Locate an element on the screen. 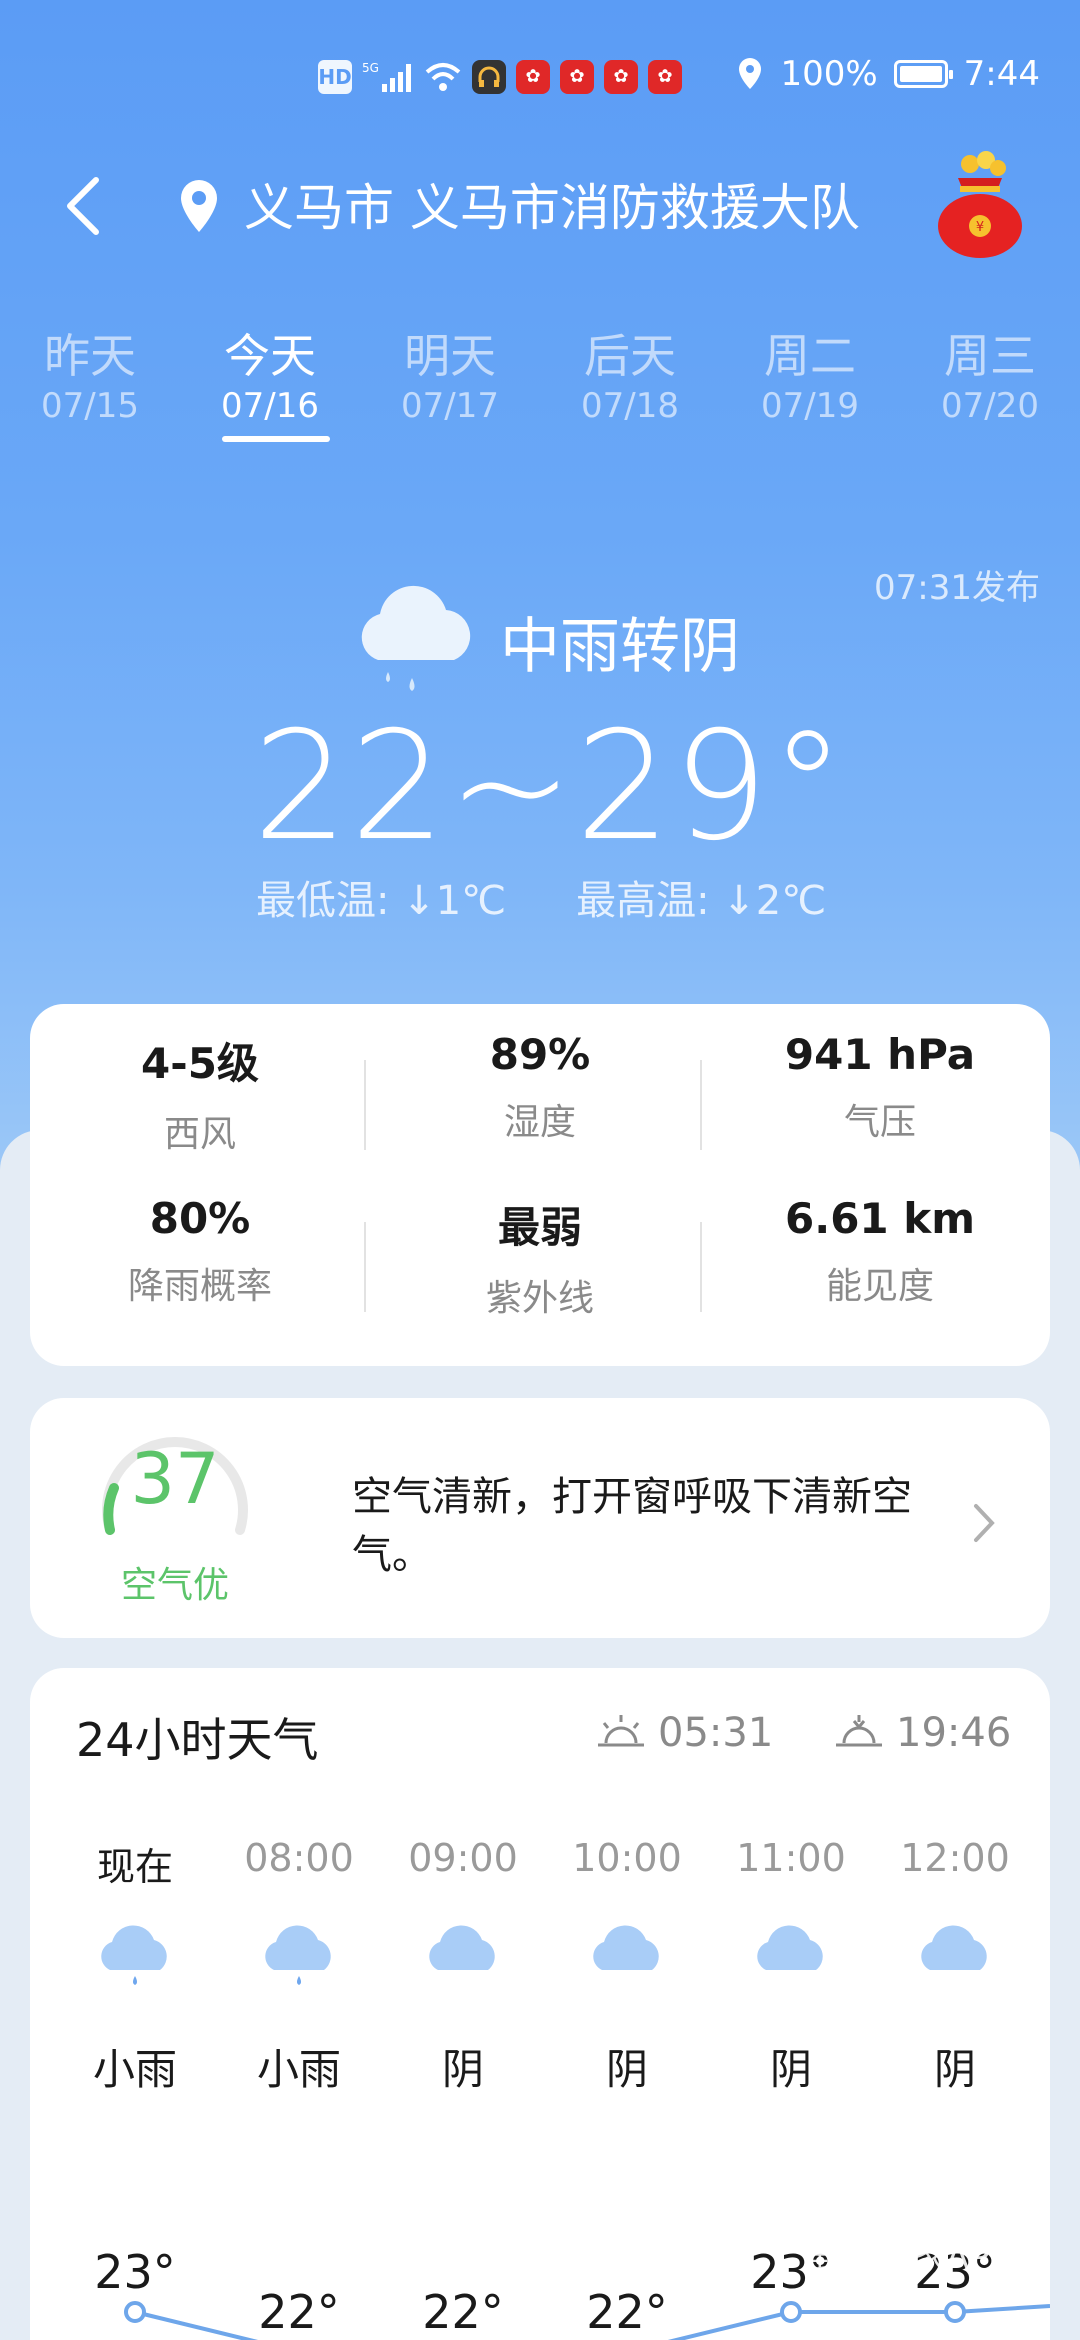 The width and height of the screenshot is (1080, 2340). chevron-right-icon is located at coordinates (983, 1523).